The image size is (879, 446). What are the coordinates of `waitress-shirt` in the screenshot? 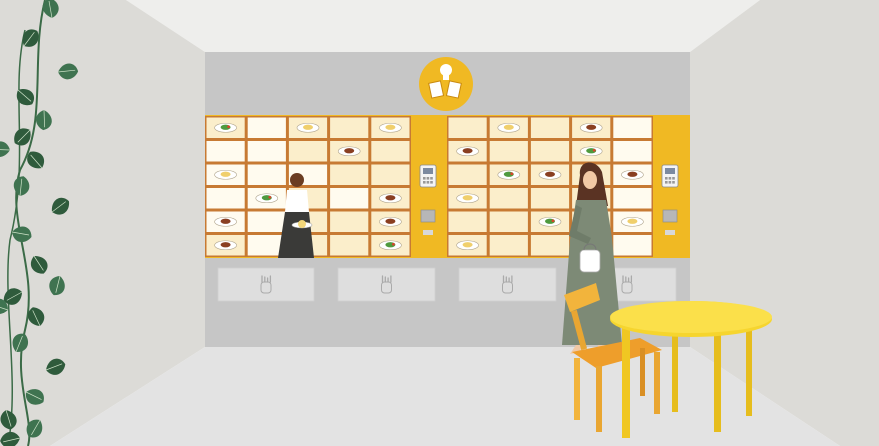 It's located at (297, 201).